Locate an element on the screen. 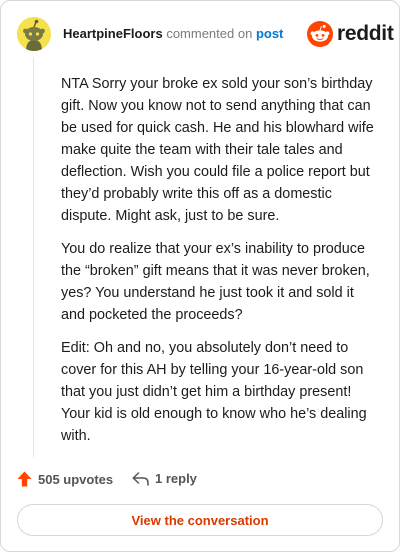  reddit-logo: reddit is located at coordinates (350, 34).